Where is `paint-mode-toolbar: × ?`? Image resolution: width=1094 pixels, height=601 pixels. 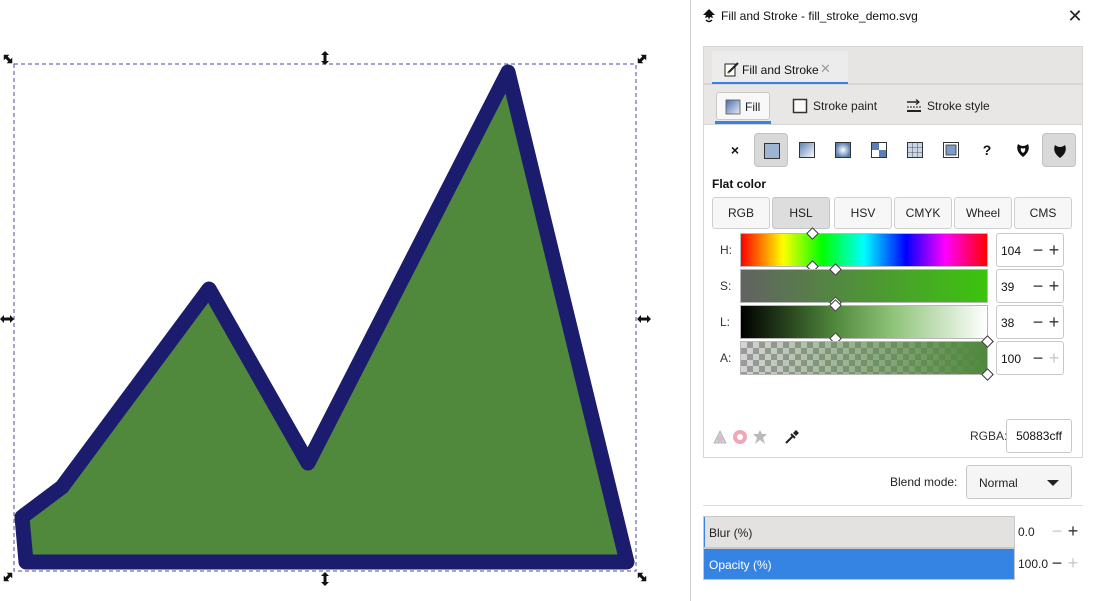
paint-mode-toolbar: × ? is located at coordinates (897, 150).